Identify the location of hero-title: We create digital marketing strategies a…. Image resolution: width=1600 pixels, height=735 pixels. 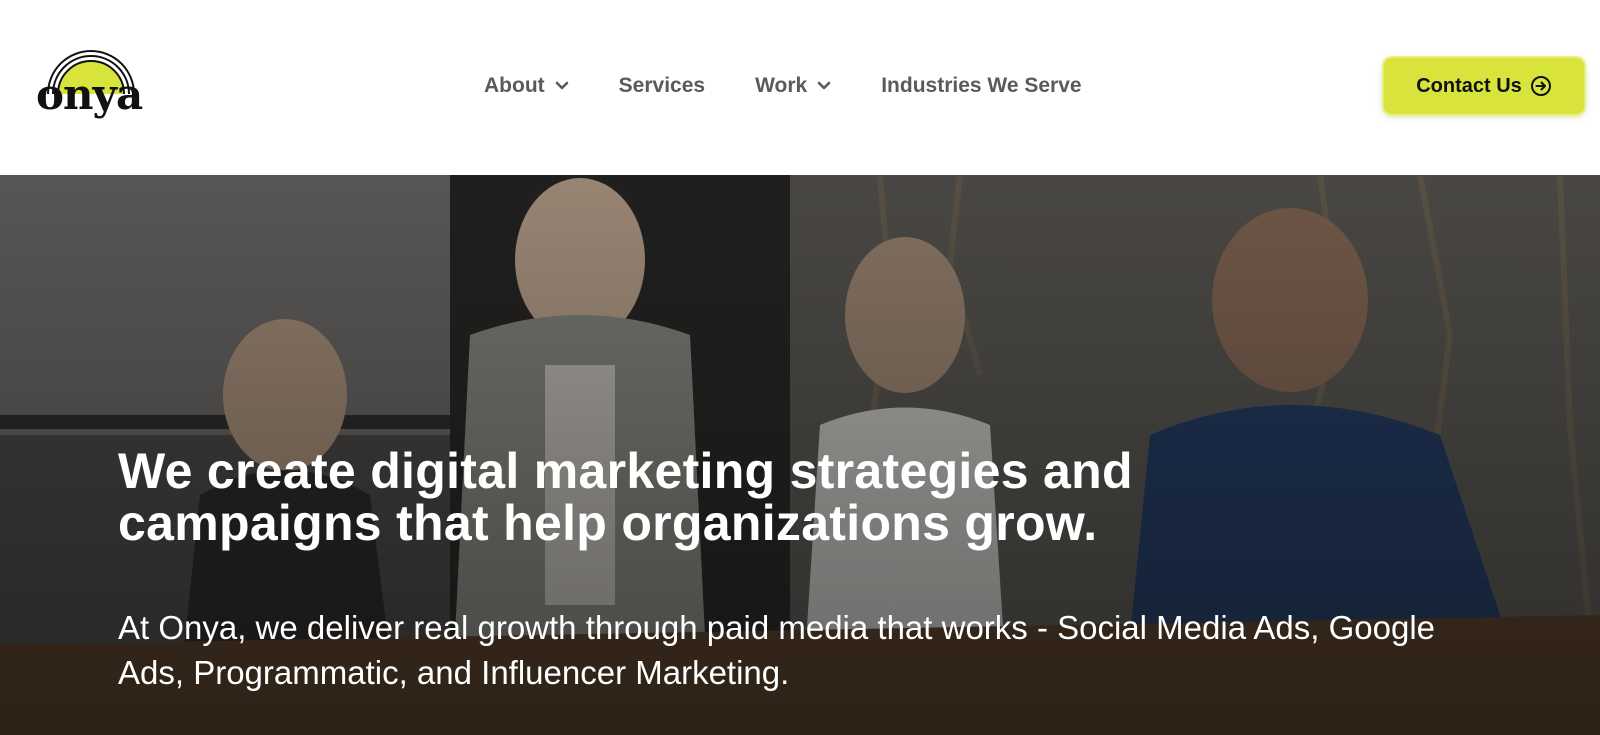
(718, 497).